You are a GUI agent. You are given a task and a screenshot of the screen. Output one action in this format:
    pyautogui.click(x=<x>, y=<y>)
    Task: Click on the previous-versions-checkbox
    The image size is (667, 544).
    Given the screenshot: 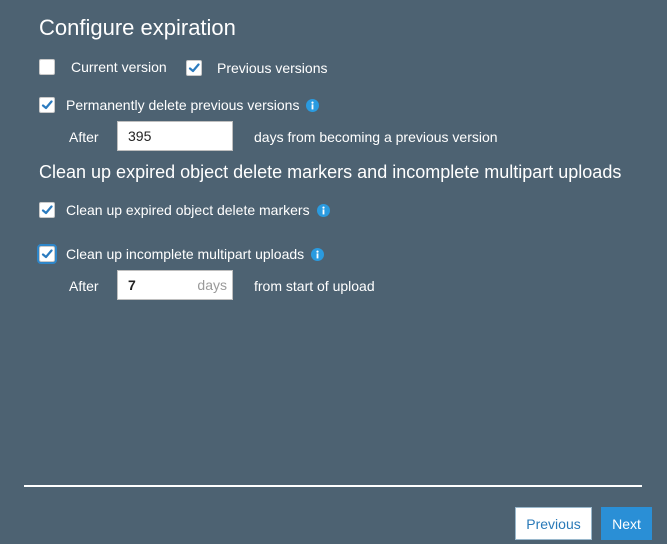 What is the action you would take?
    pyautogui.click(x=194, y=68)
    